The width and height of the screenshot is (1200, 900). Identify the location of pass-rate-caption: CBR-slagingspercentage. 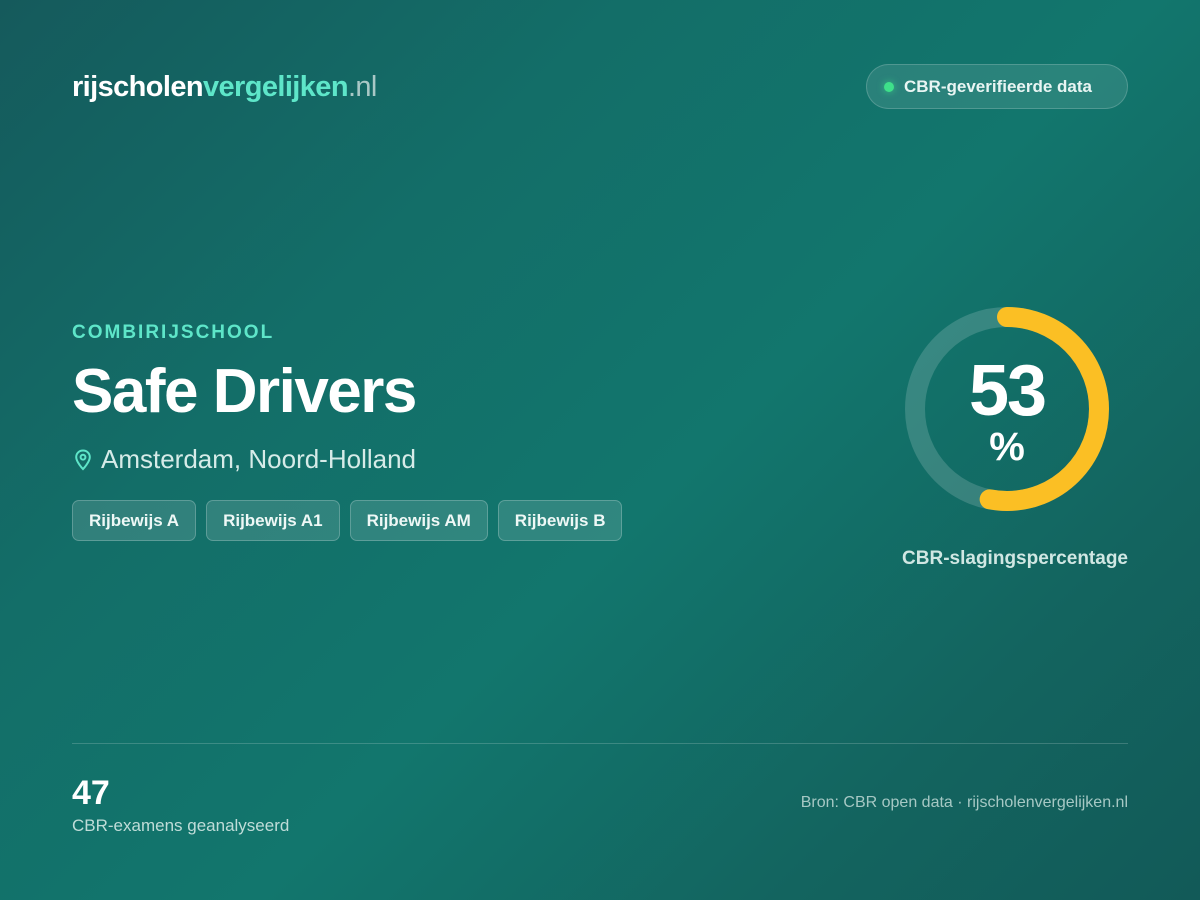
(1015, 558).